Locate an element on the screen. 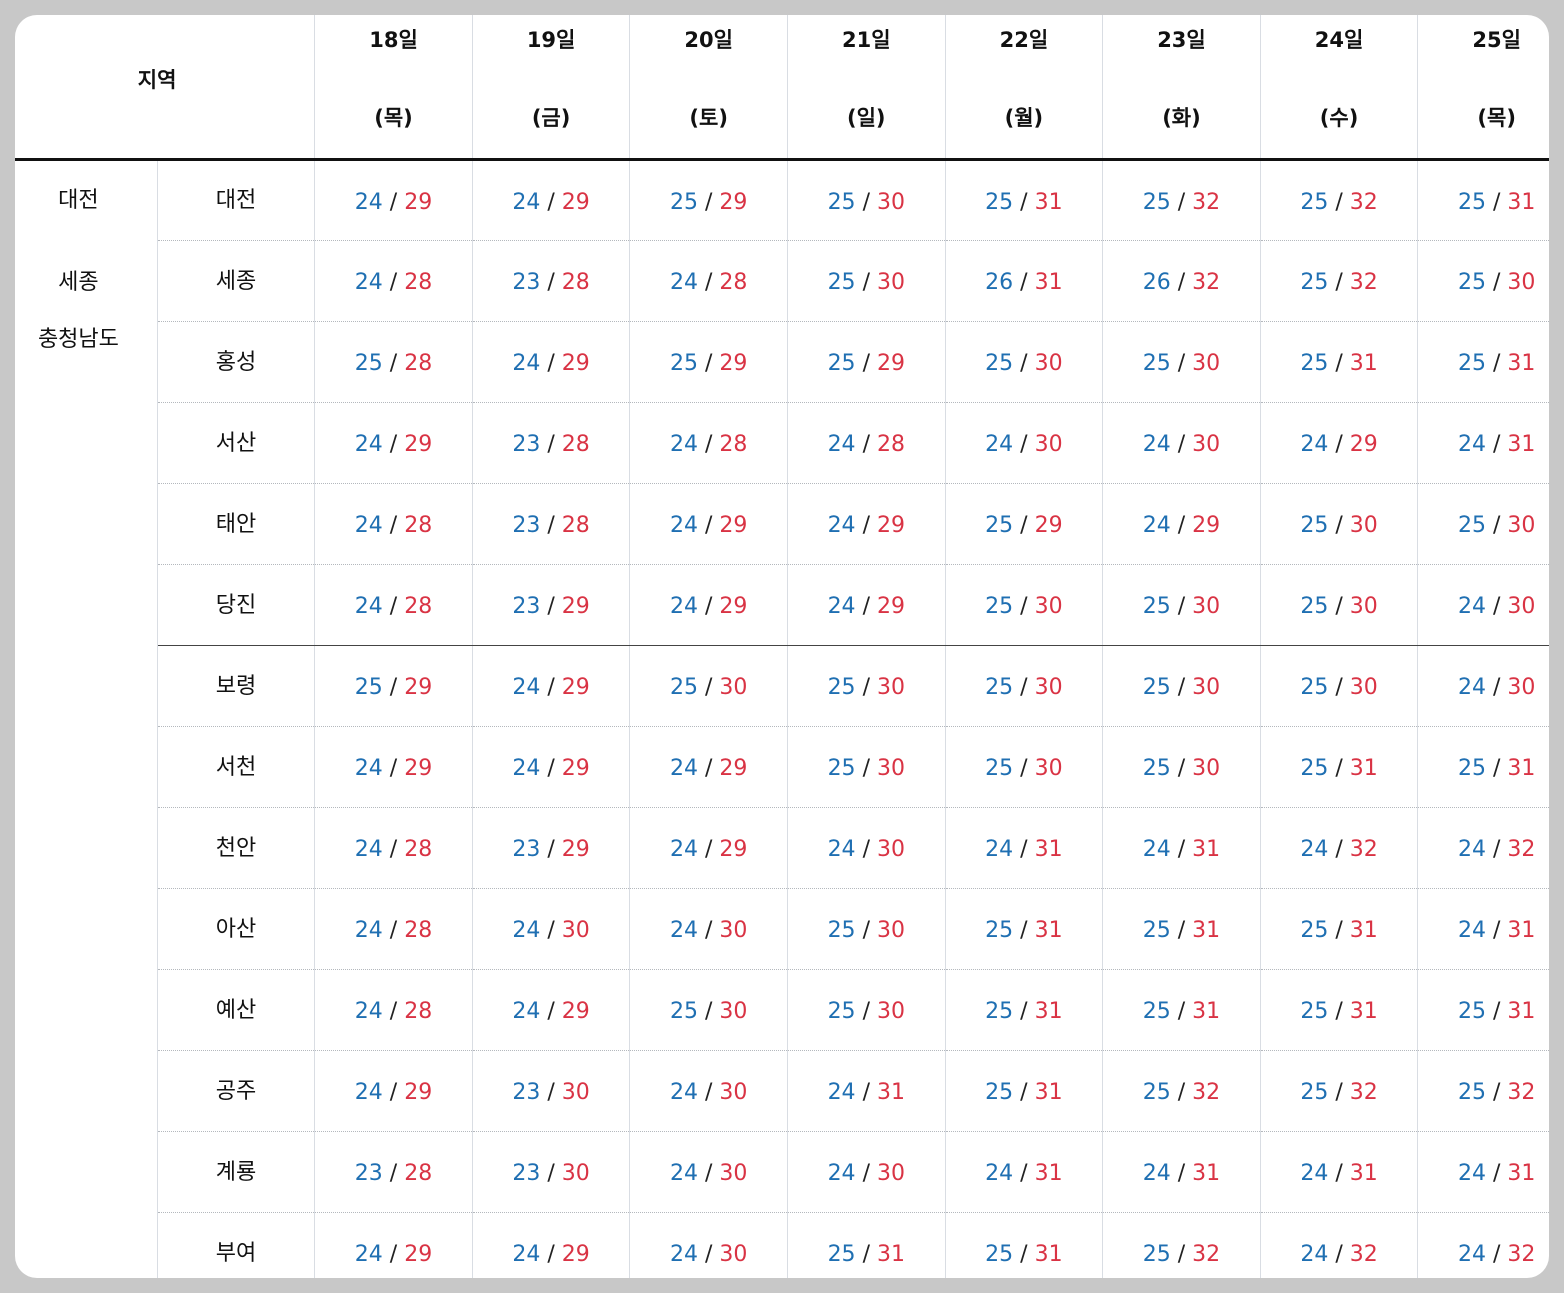 The width and height of the screenshot is (1564, 1293). day-date: 24일 is located at coordinates (1339, 40).